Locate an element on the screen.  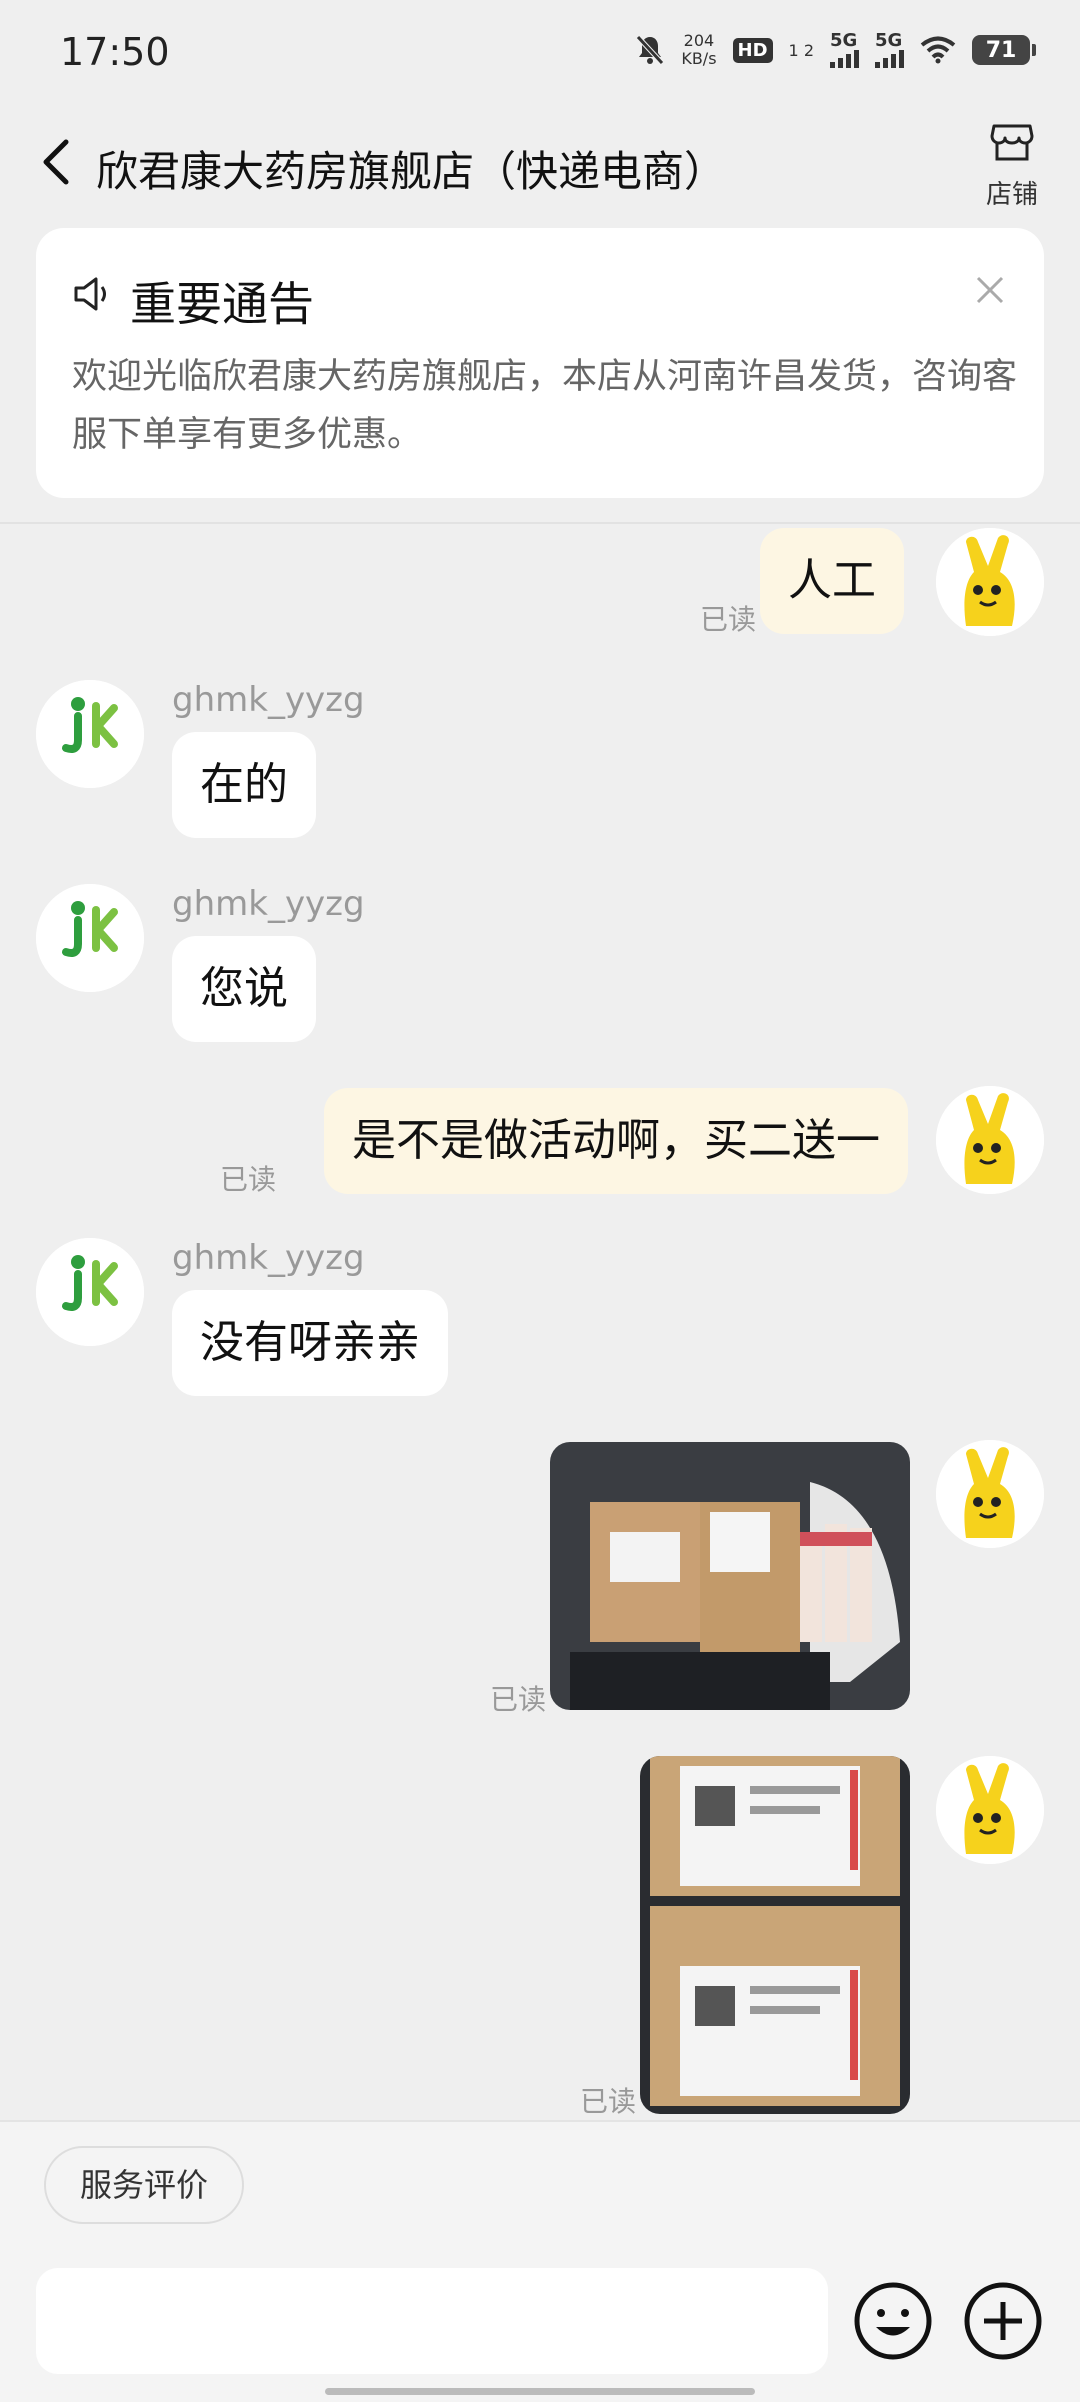
photo-packages-image is located at coordinates (730, 1576).